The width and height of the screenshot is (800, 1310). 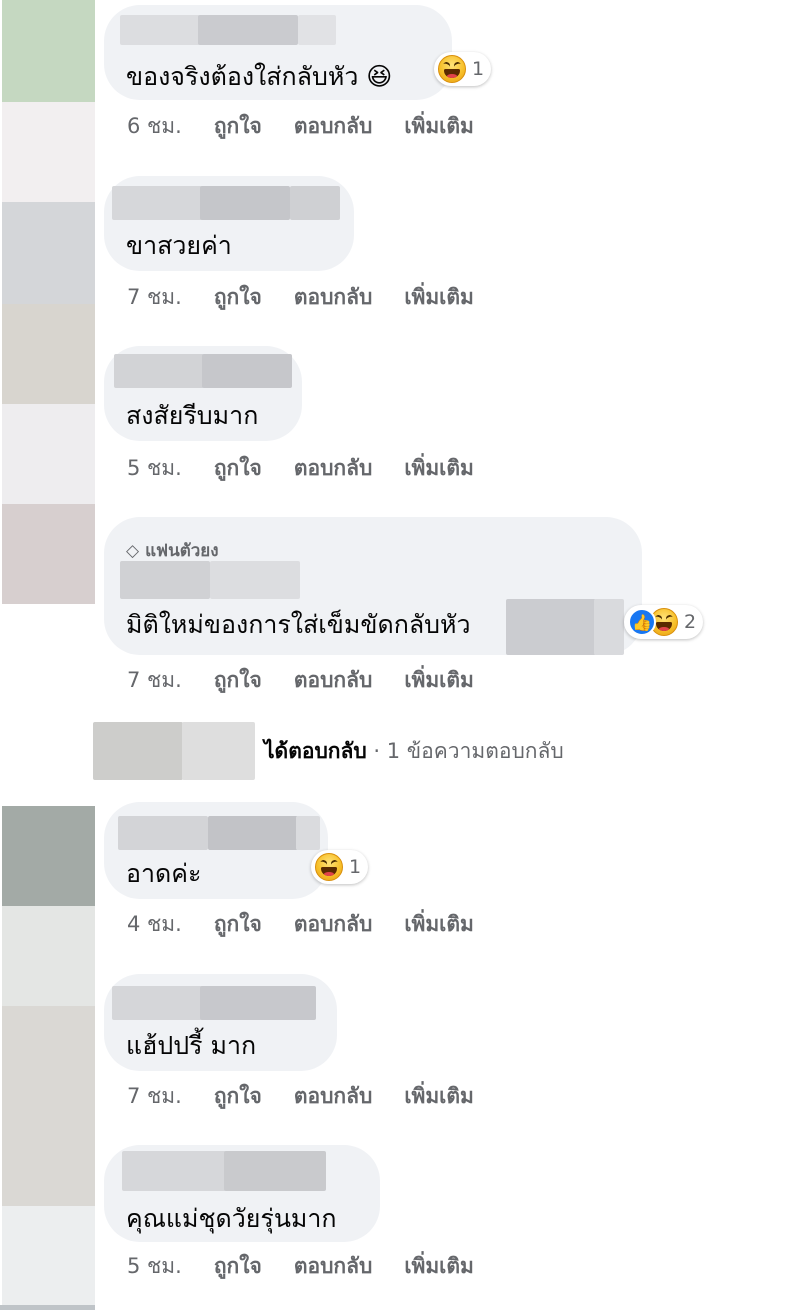 I want to click on divider, so click(x=47, y=1307).